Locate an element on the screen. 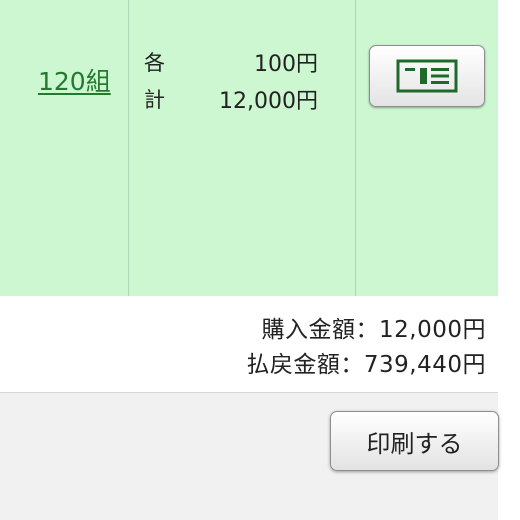  ticket-icon is located at coordinates (427, 76).